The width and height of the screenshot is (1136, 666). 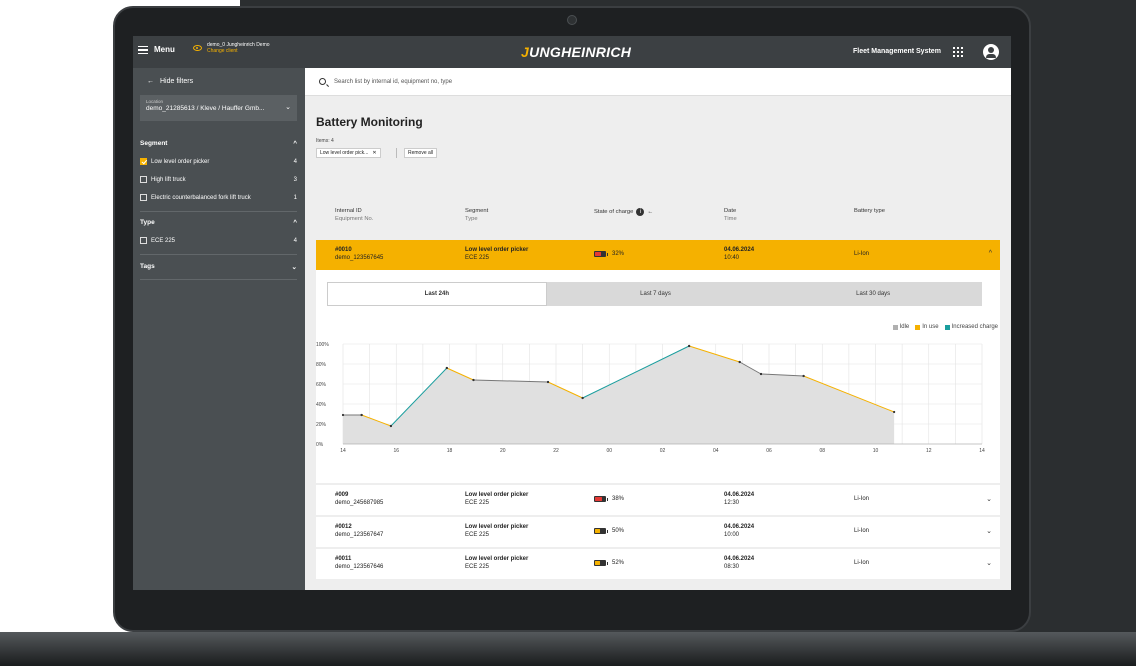 I want to click on tab-last-7-days: Last 7 days, so click(x=656, y=294).